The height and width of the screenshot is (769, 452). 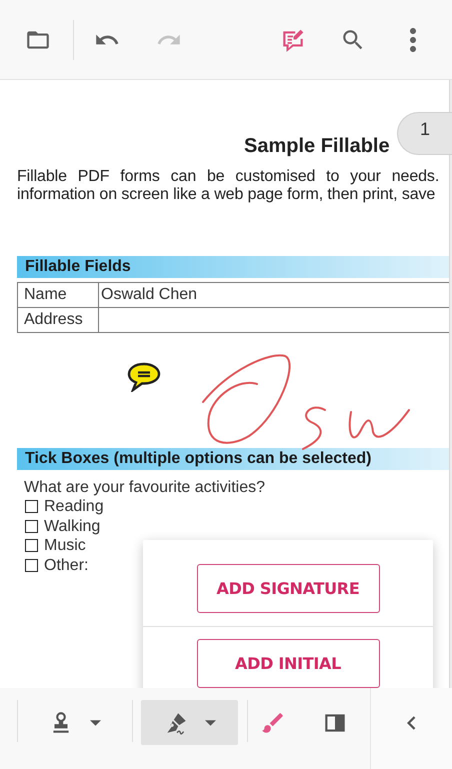 What do you see at coordinates (288, 663) in the screenshot?
I see `add-initial-button: ADD INITIAL` at bounding box center [288, 663].